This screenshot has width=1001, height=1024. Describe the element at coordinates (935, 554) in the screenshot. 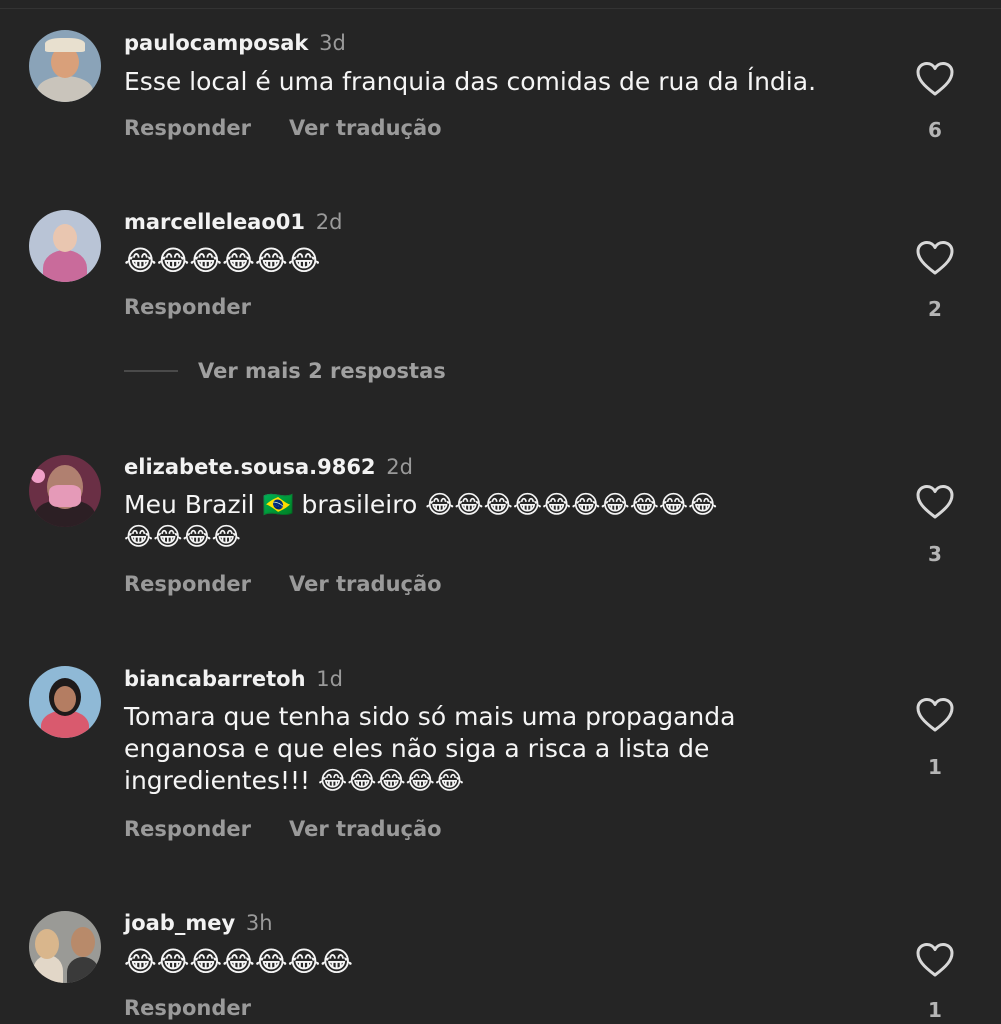

I see `like-count: 3` at that location.